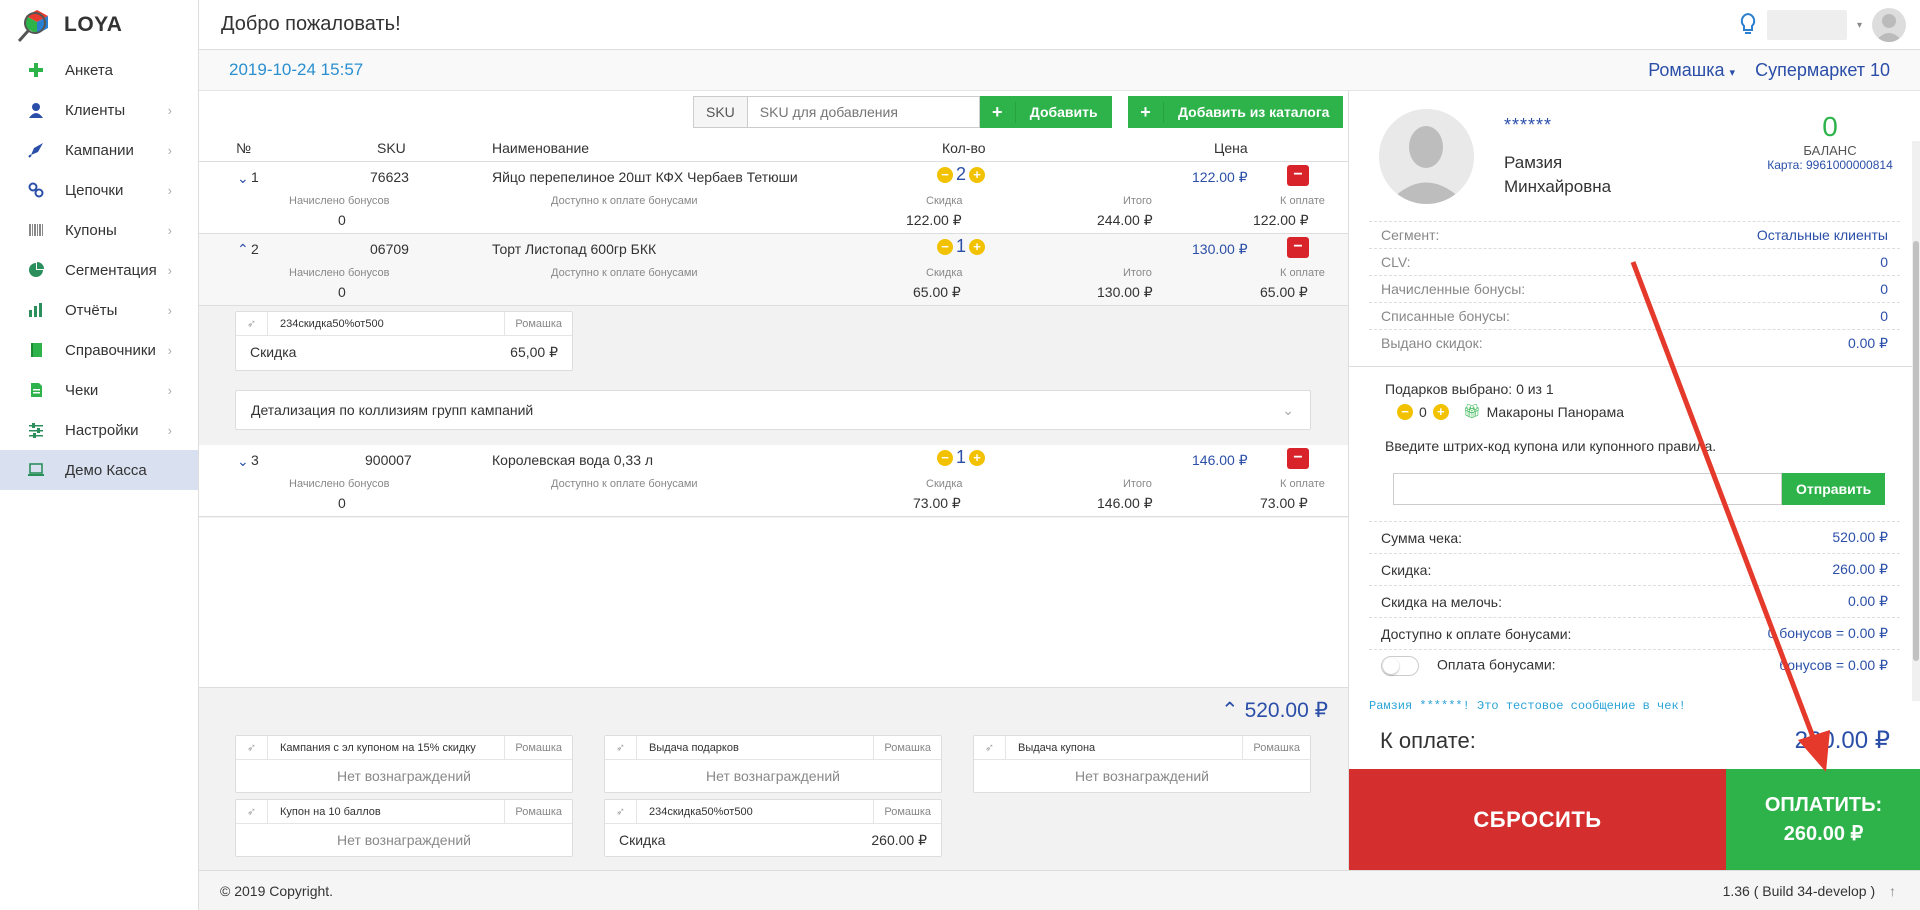 The width and height of the screenshot is (1920, 910). I want to click on sidebar-item-label: Демо Касса, so click(106, 470).